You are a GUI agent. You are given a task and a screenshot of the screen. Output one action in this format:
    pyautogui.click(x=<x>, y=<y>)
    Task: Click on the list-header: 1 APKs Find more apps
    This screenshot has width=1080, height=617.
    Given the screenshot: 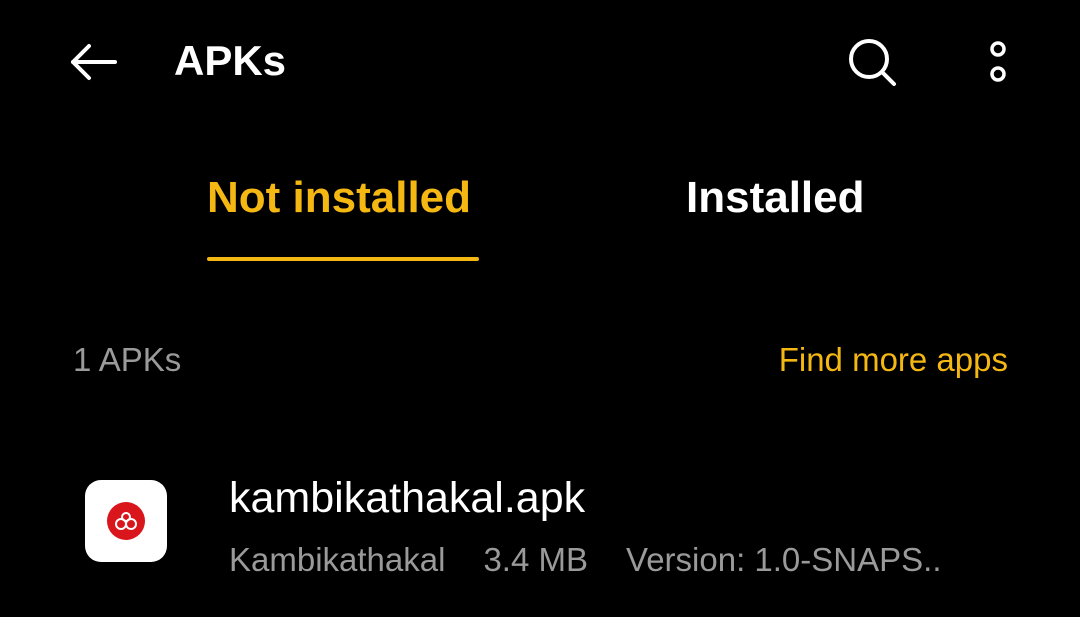 What is the action you would take?
    pyautogui.click(x=540, y=360)
    